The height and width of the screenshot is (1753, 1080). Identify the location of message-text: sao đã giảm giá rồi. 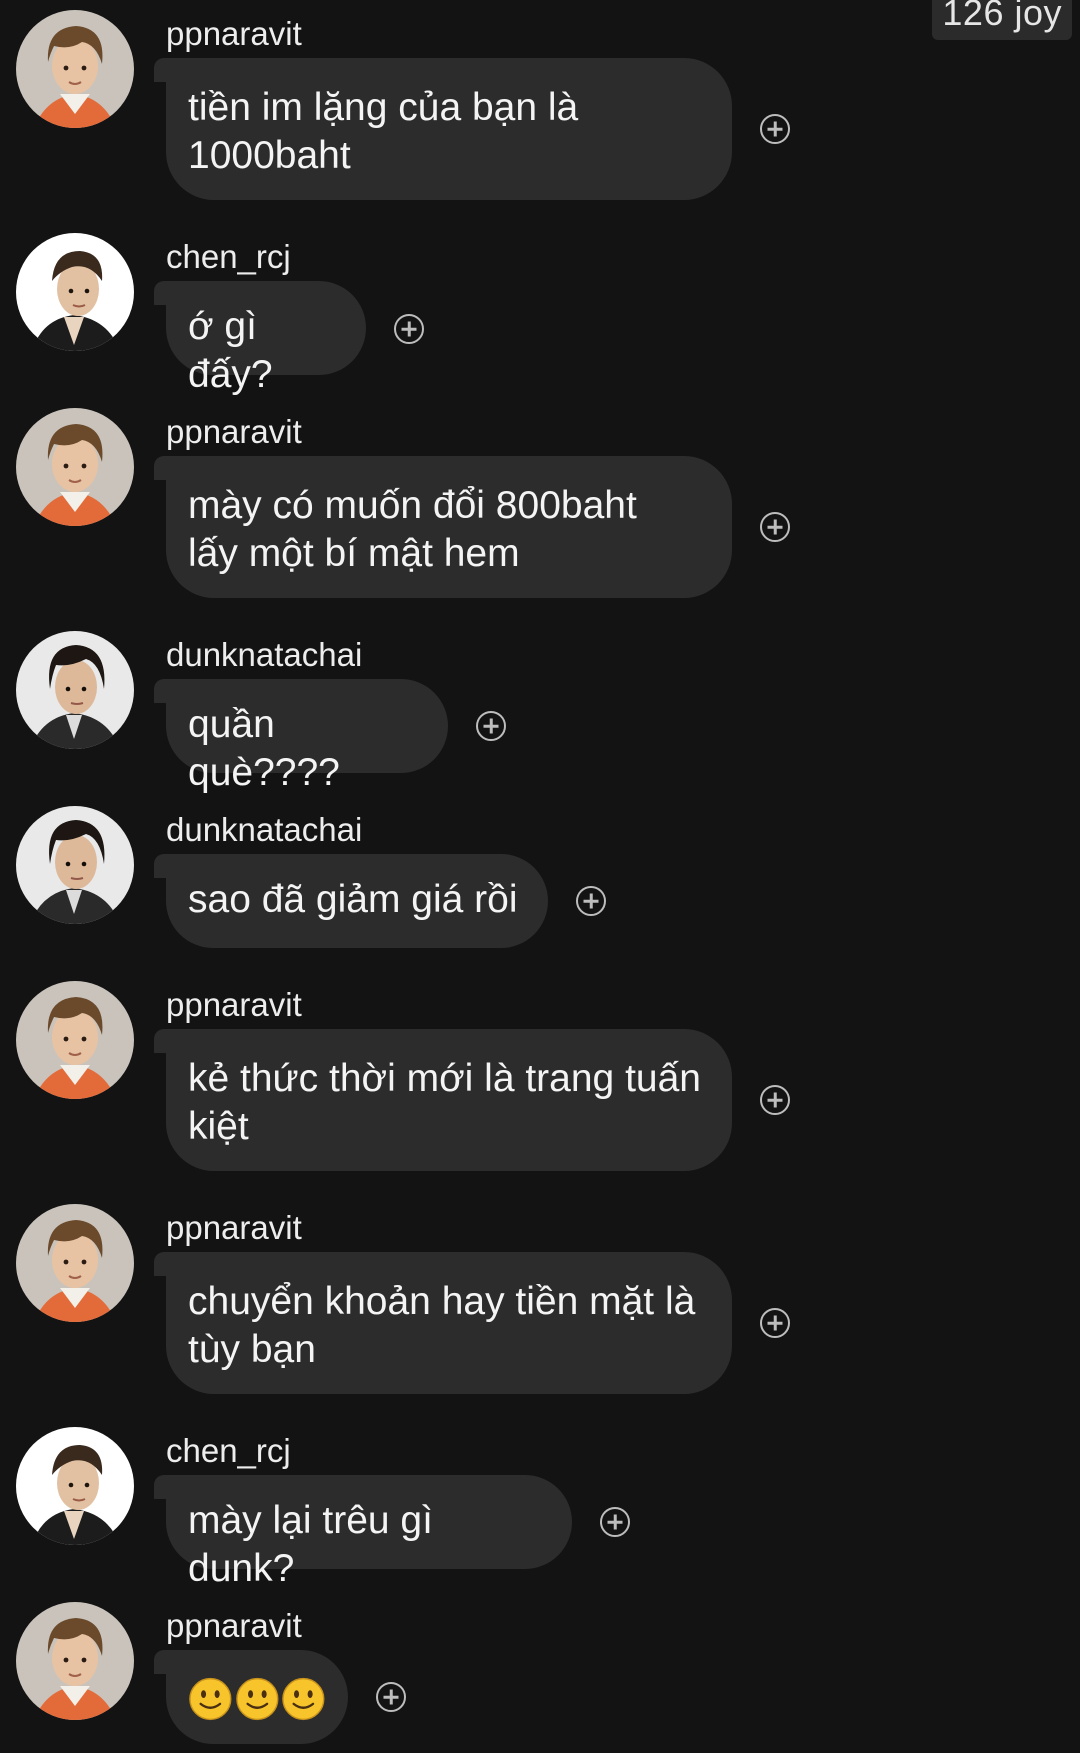
(353, 899).